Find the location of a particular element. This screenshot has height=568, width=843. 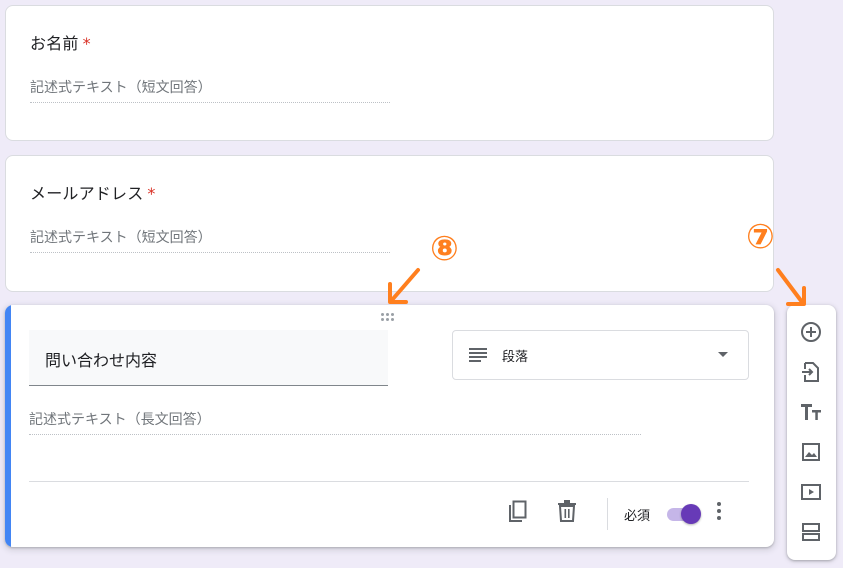

long-answer-placeholder: 記述式テキスト（長文回答） is located at coordinates (335, 422).